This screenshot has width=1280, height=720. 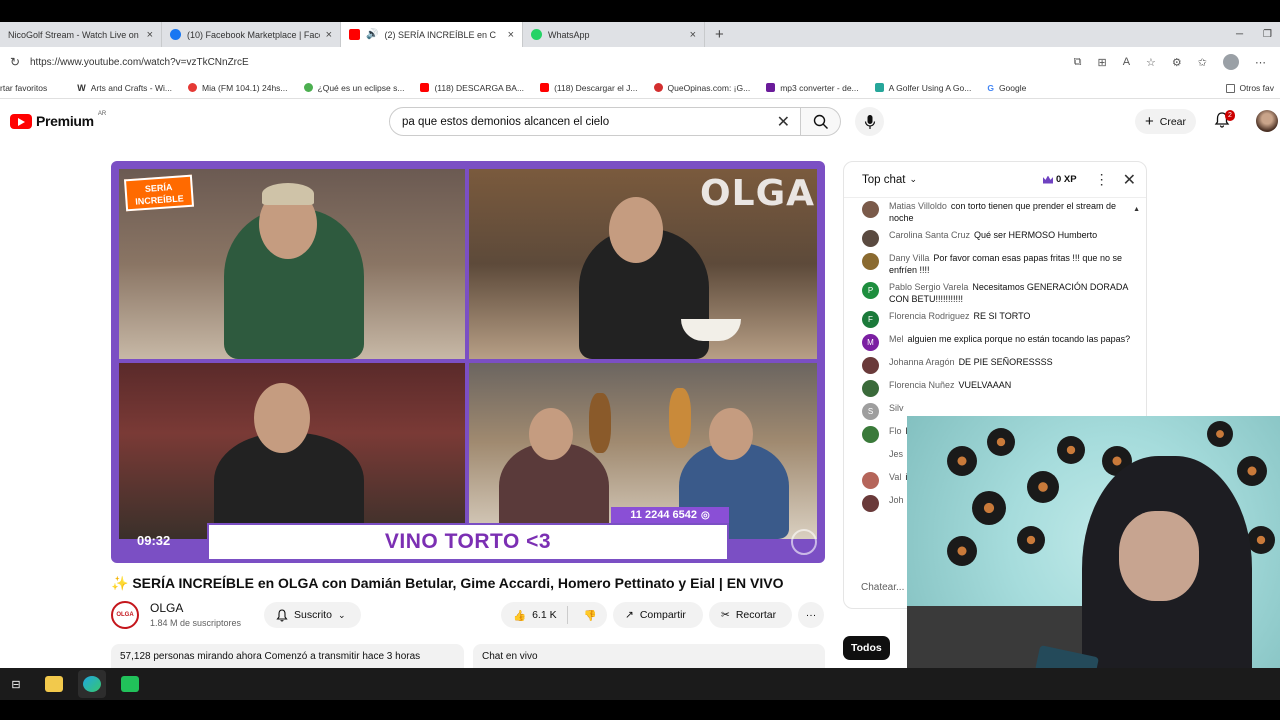 I want to click on chat-author-name: Matias Villoldo, so click(x=918, y=206).